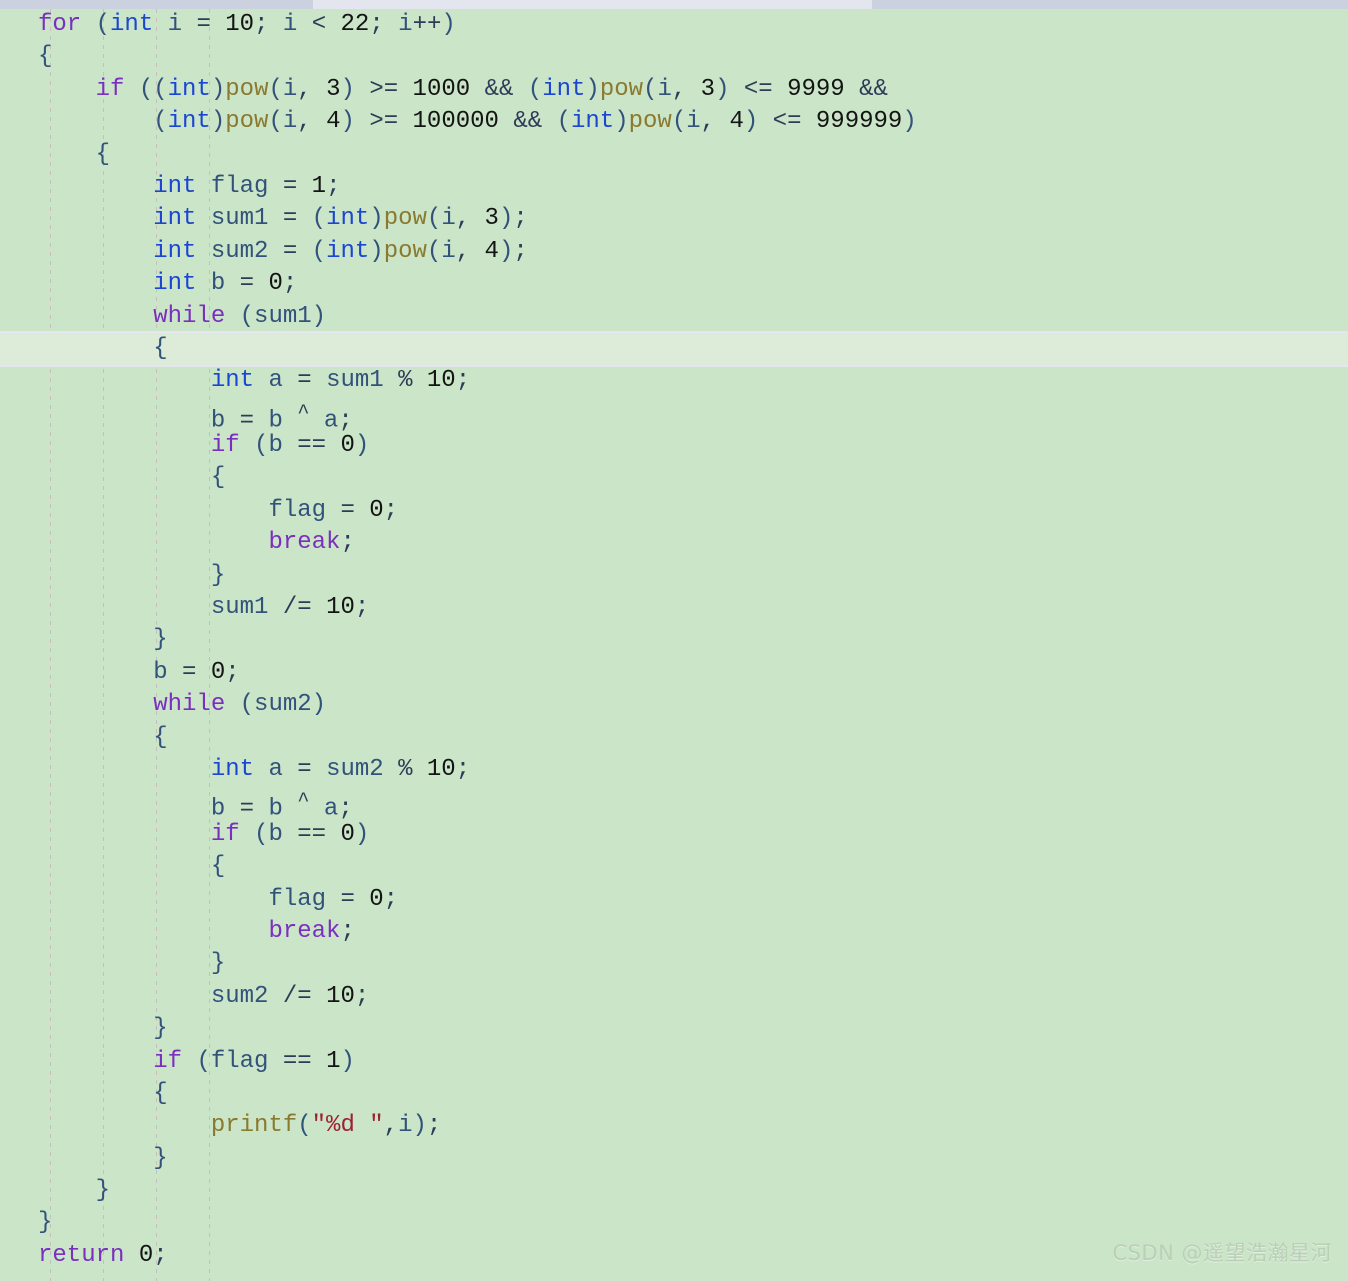 Image resolution: width=1348 pixels, height=1281 pixels. I want to click on scrollbar-thumb, so click(592, 4).